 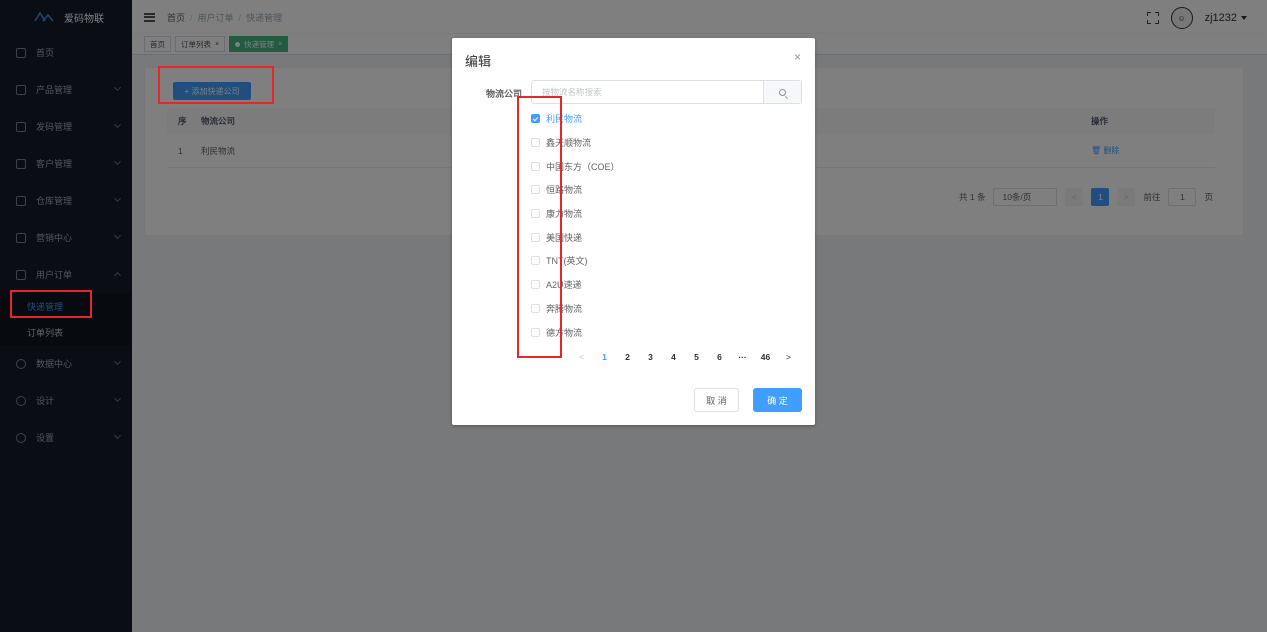 I want to click on search-button, so click(x=782, y=92).